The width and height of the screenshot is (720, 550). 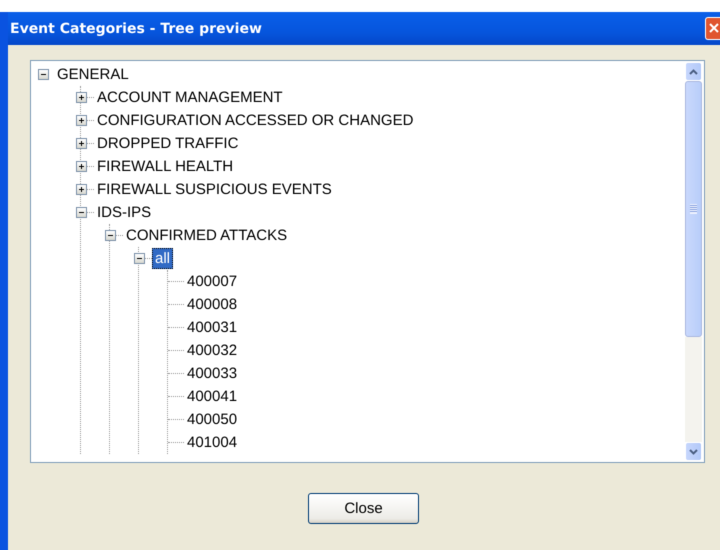 What do you see at coordinates (212, 327) in the screenshot?
I see `tree-item: 400031` at bounding box center [212, 327].